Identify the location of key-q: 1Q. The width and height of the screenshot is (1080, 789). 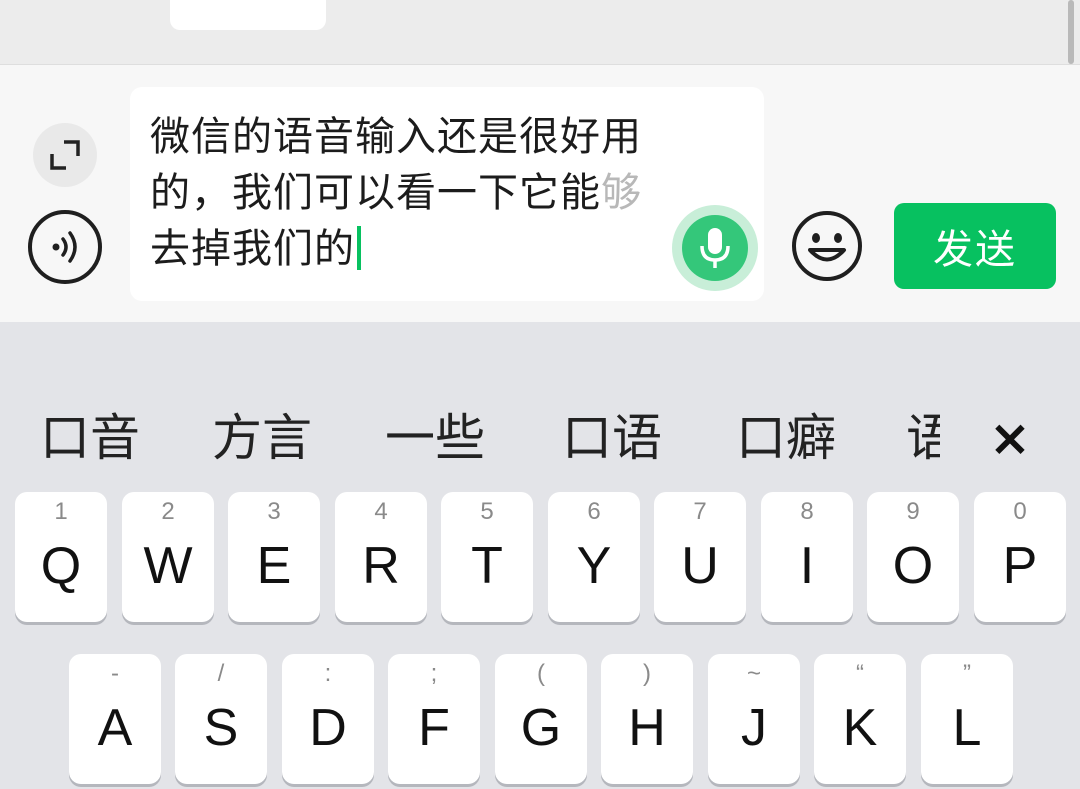
(61, 557).